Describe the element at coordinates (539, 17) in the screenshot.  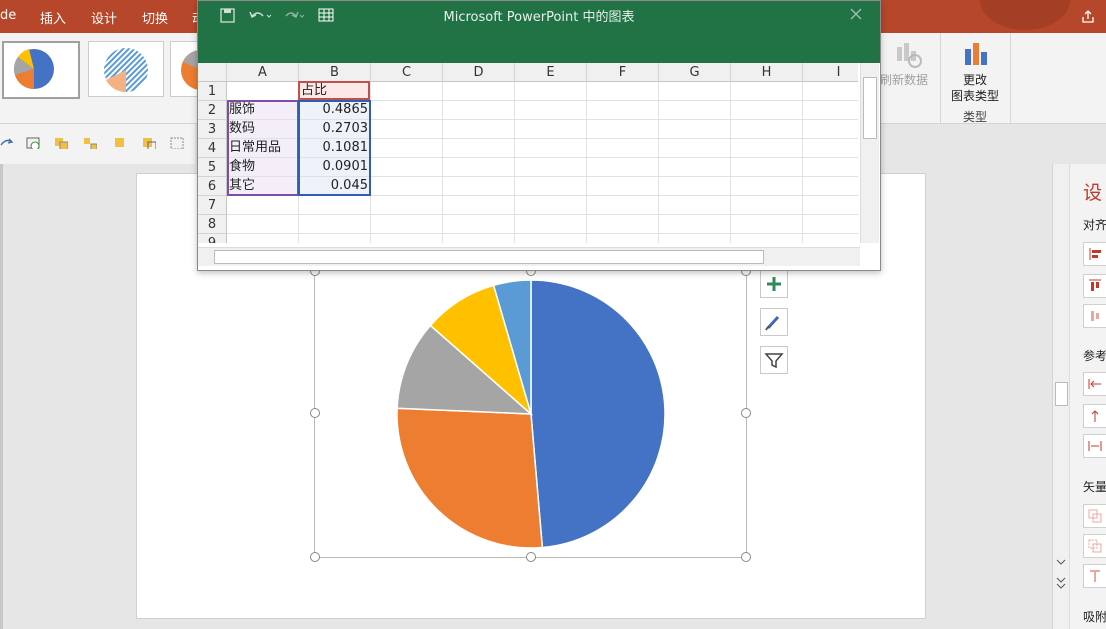
I see `excel-window-title: Microsoft PowerPoint 中的图表` at that location.